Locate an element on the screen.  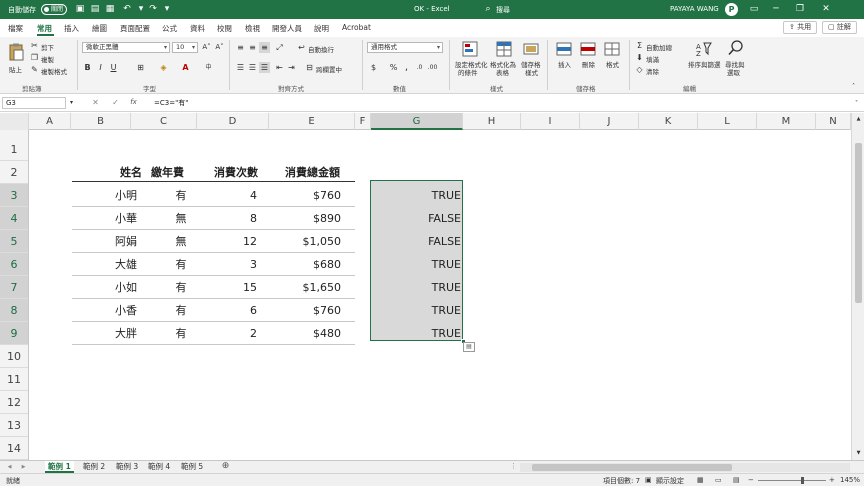
row-header: 12 is located at coordinates (14, 402).